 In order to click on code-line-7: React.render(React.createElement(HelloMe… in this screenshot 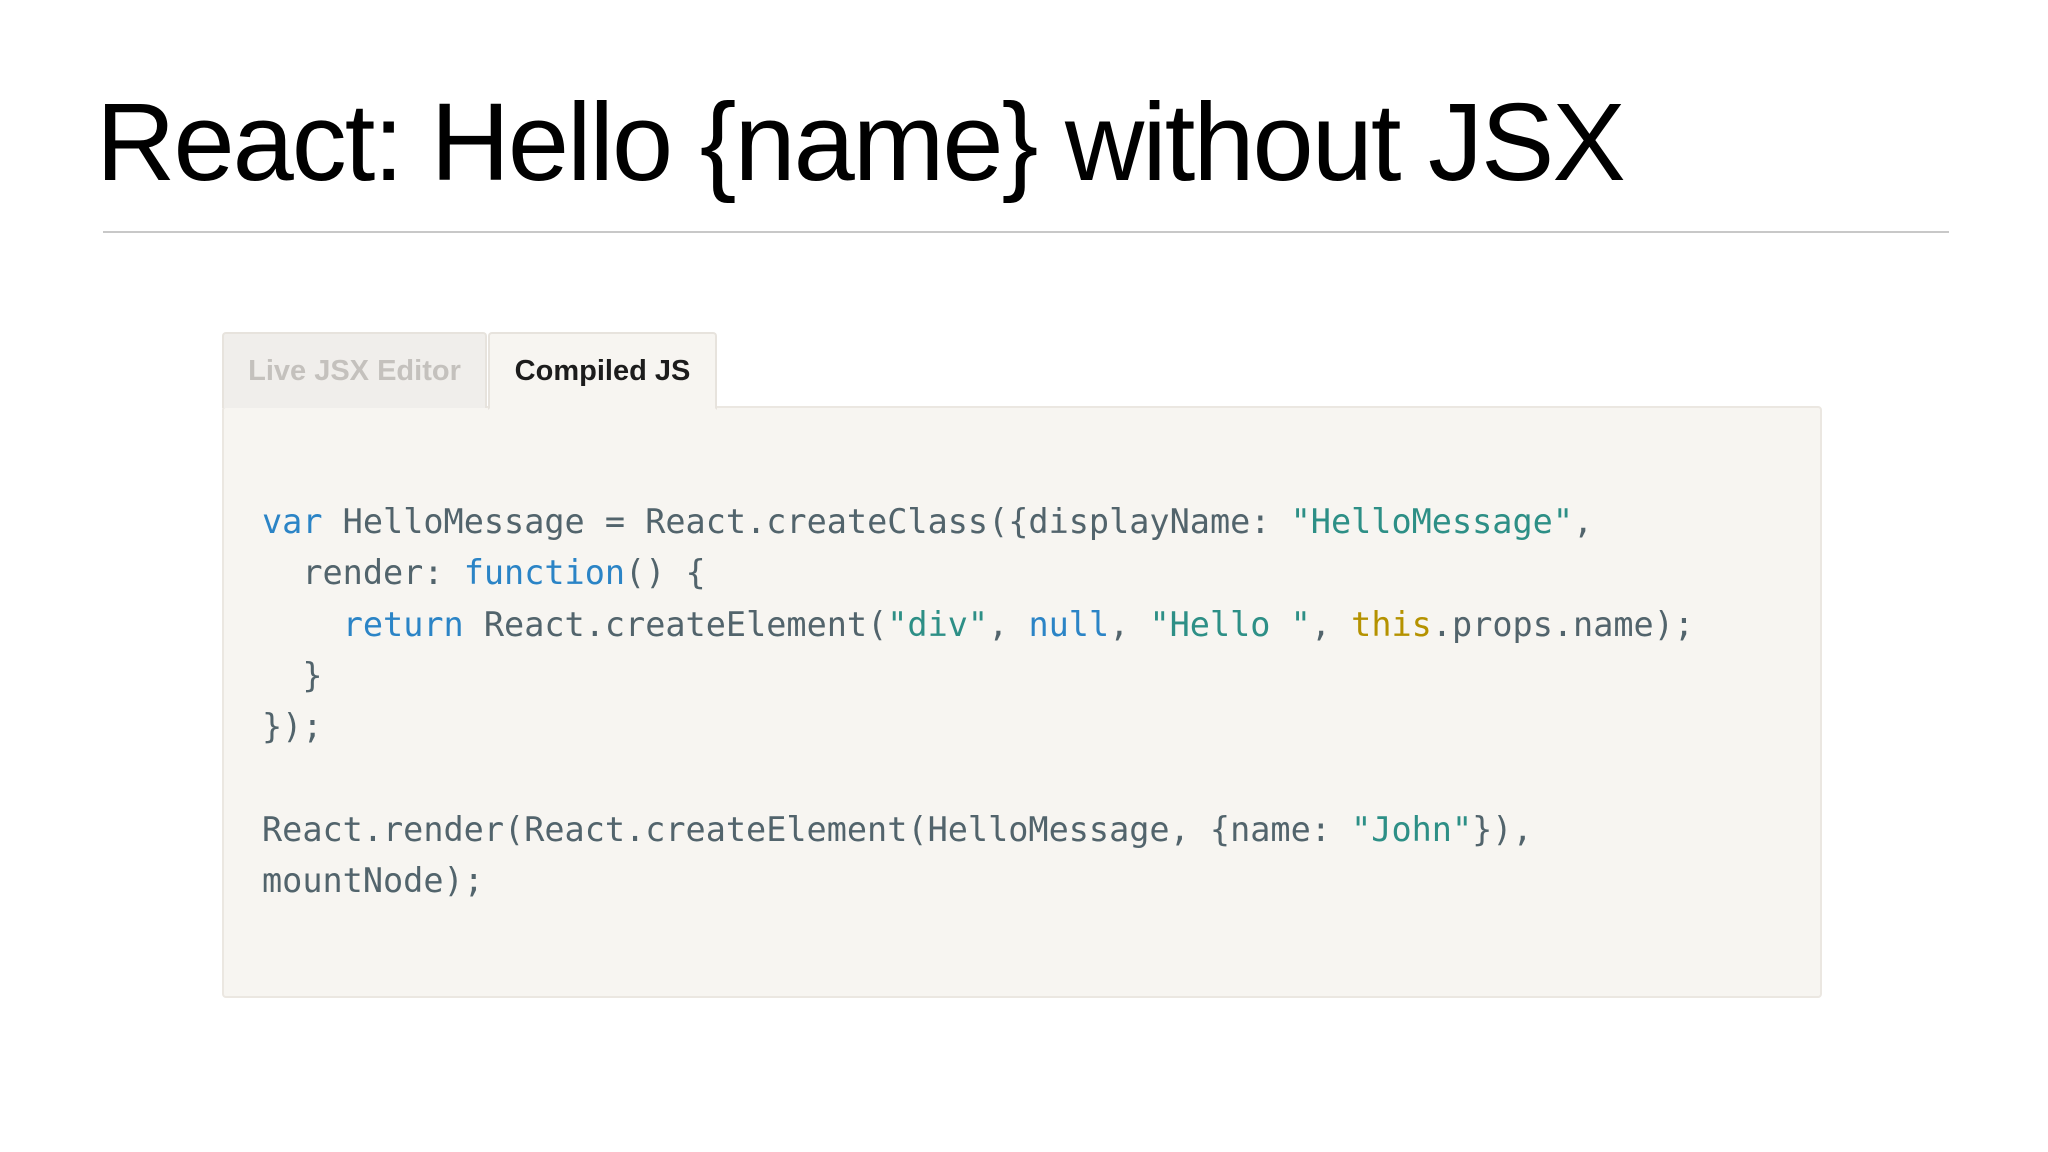, I will do `click(897, 829)`.